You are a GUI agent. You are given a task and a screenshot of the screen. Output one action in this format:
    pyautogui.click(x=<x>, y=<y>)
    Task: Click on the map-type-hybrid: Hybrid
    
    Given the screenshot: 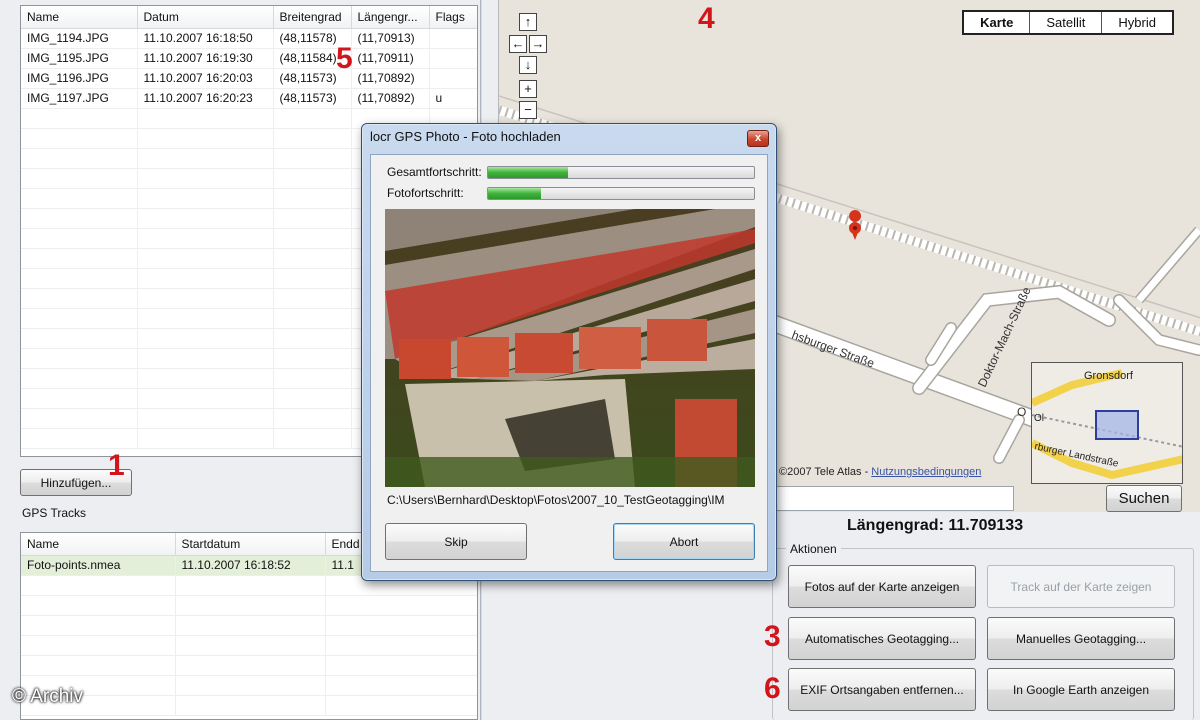 What is the action you would take?
    pyautogui.click(x=1136, y=22)
    